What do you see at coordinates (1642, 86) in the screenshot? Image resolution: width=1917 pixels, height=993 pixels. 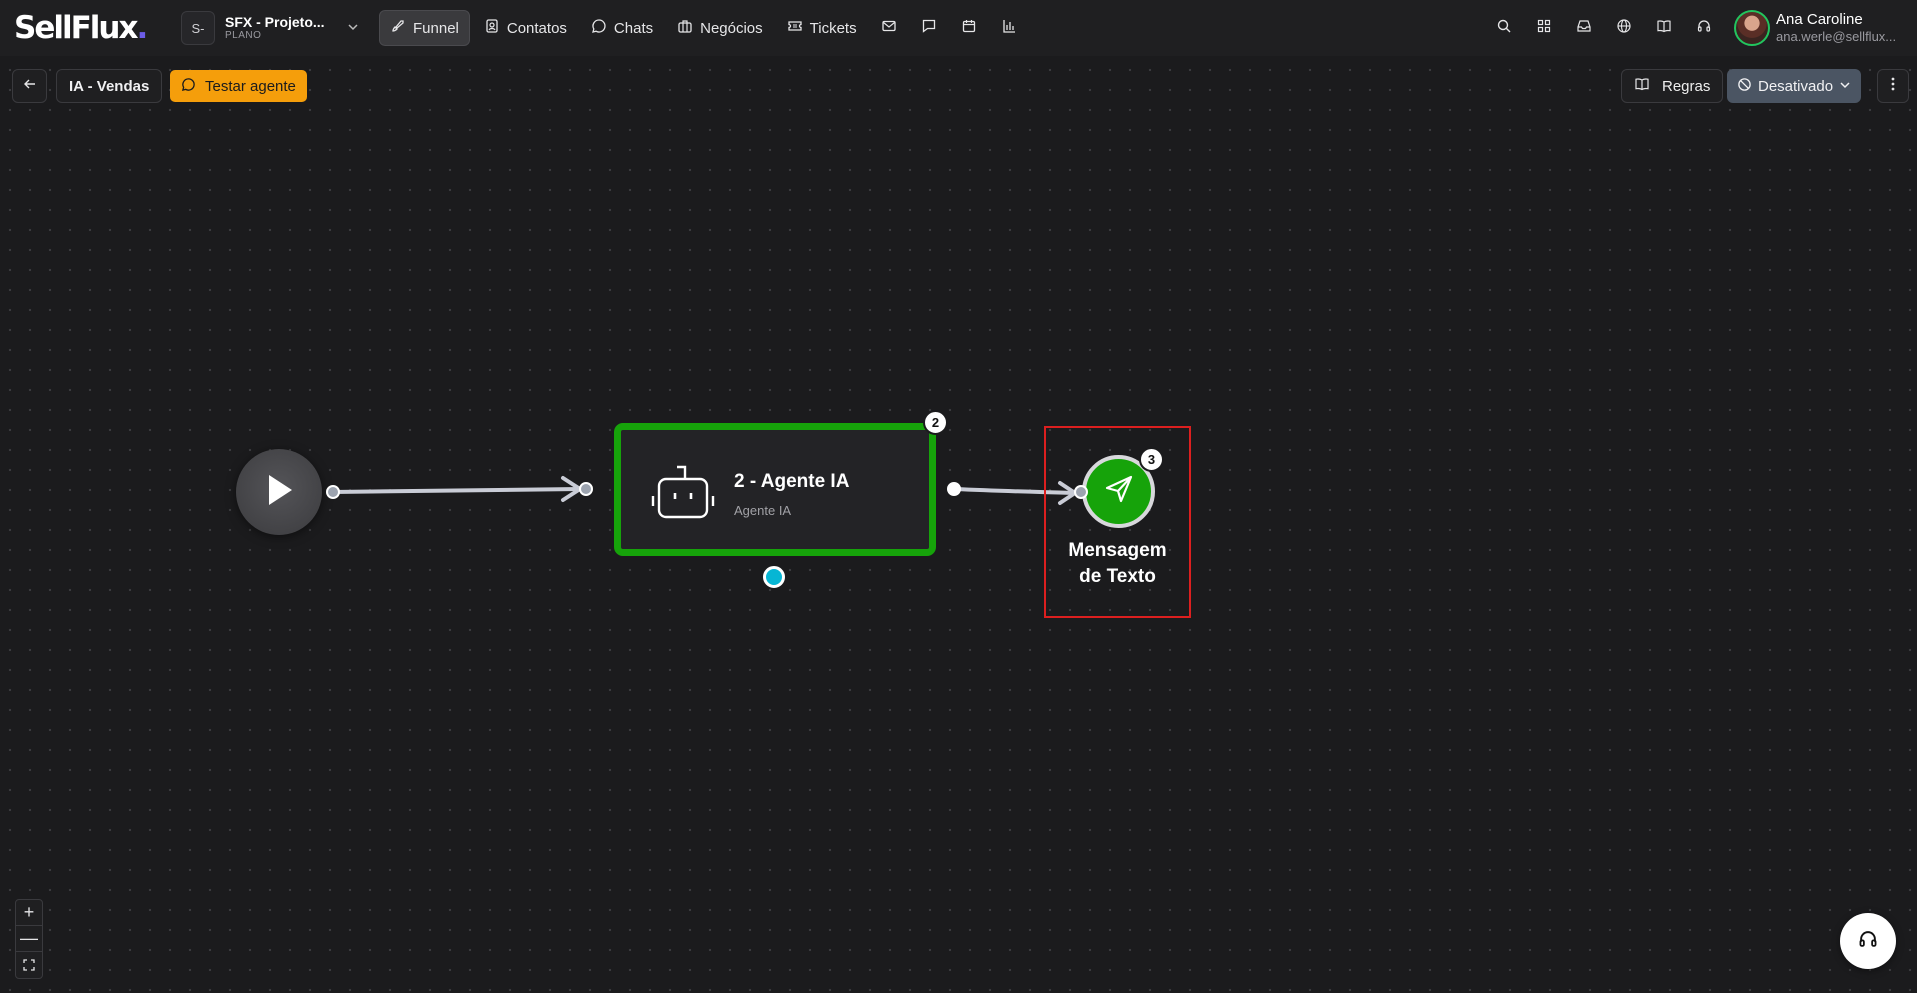 I see `book-open-icon` at bounding box center [1642, 86].